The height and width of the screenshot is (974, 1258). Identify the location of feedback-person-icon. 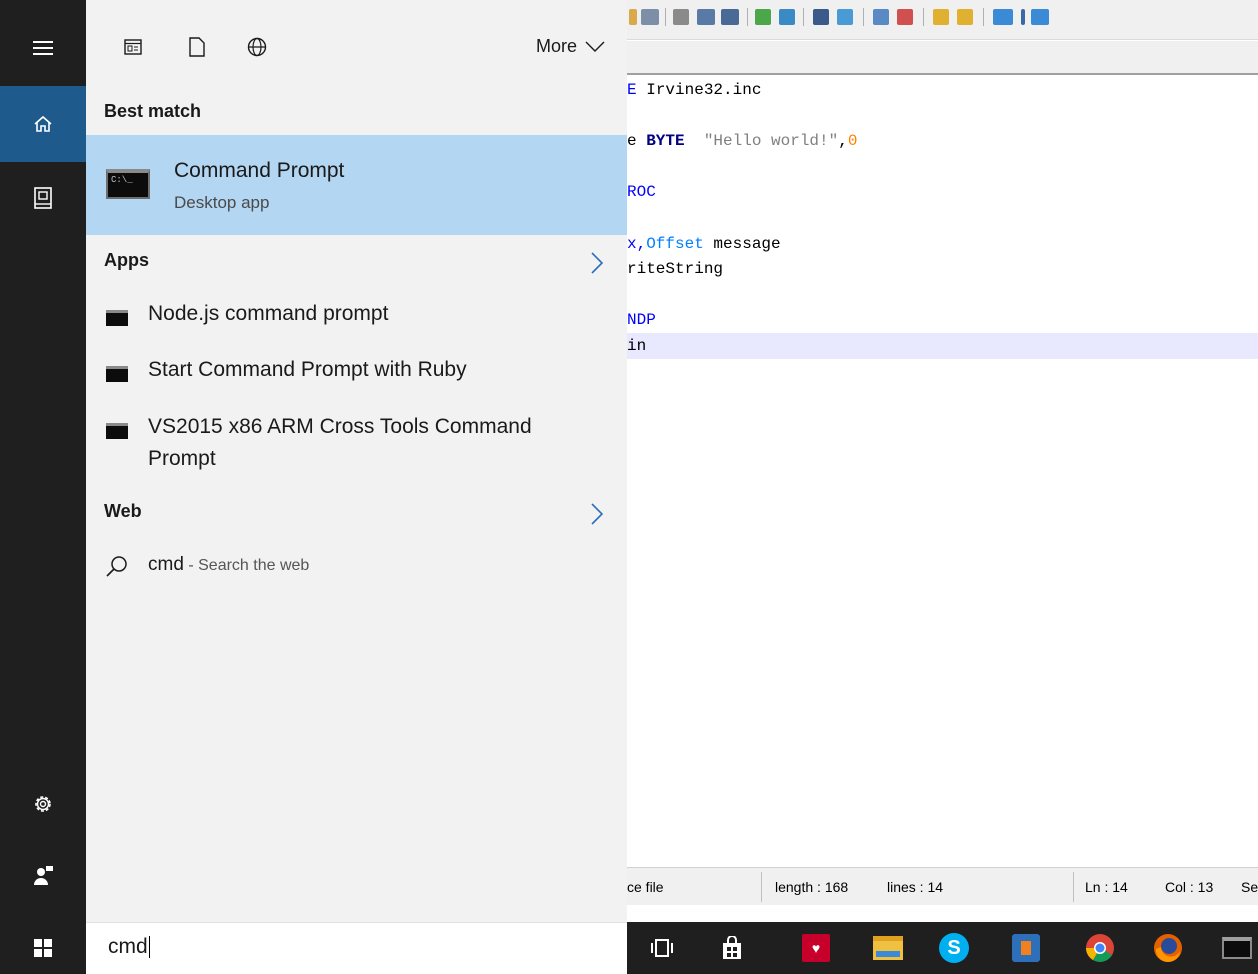
(43, 875).